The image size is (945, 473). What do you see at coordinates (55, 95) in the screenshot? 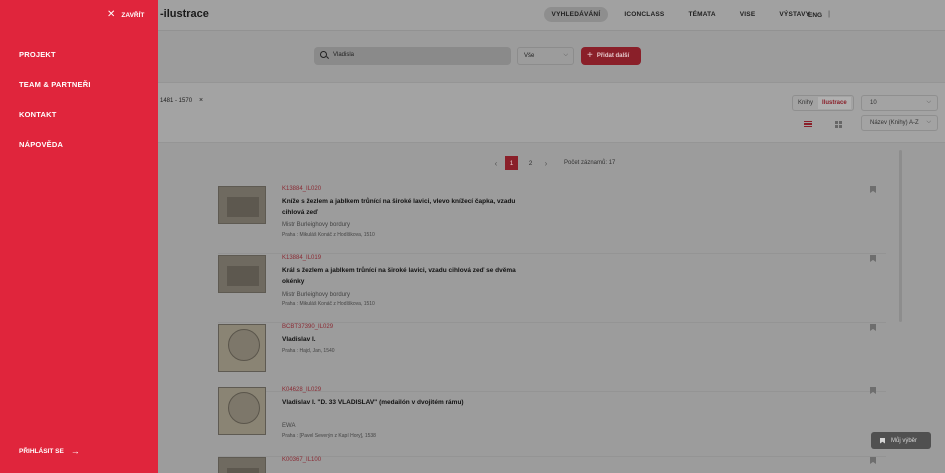
I see `menu-item-team: TEAM & PARTNEŘI` at bounding box center [55, 95].